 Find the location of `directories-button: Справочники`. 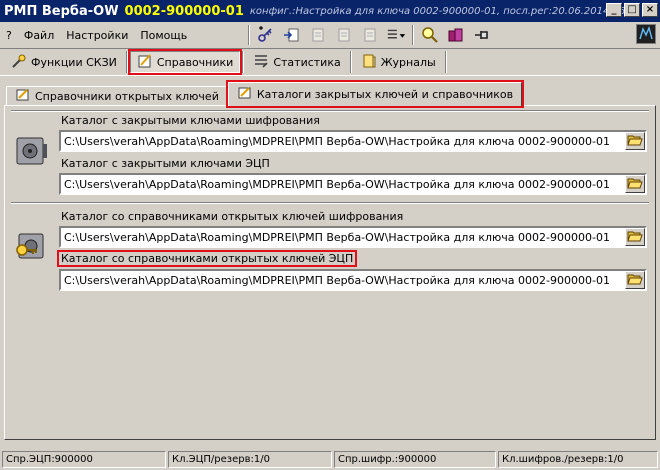

directories-button: Справочники is located at coordinates (185, 62).